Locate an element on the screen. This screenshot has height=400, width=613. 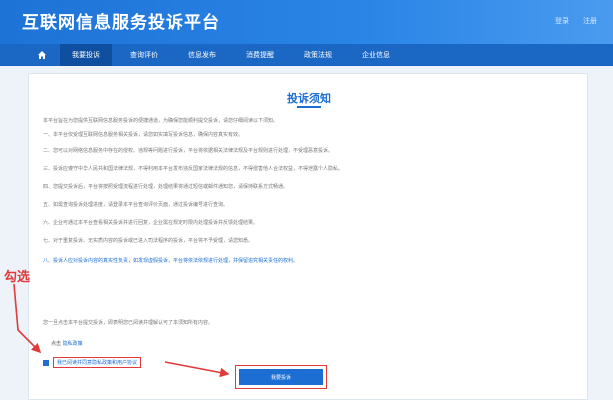
privacy-policy-link: 隐私政策 is located at coordinates (73, 344).